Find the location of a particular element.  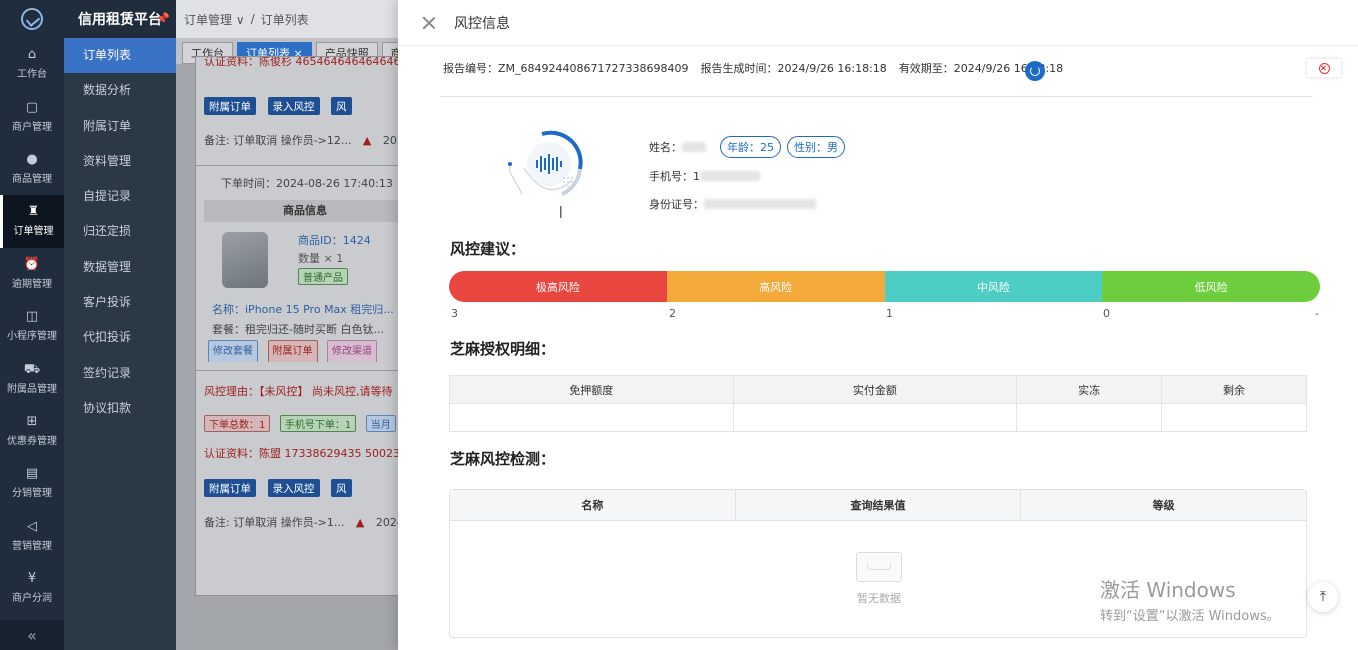

error-badge is located at coordinates (1324, 68).